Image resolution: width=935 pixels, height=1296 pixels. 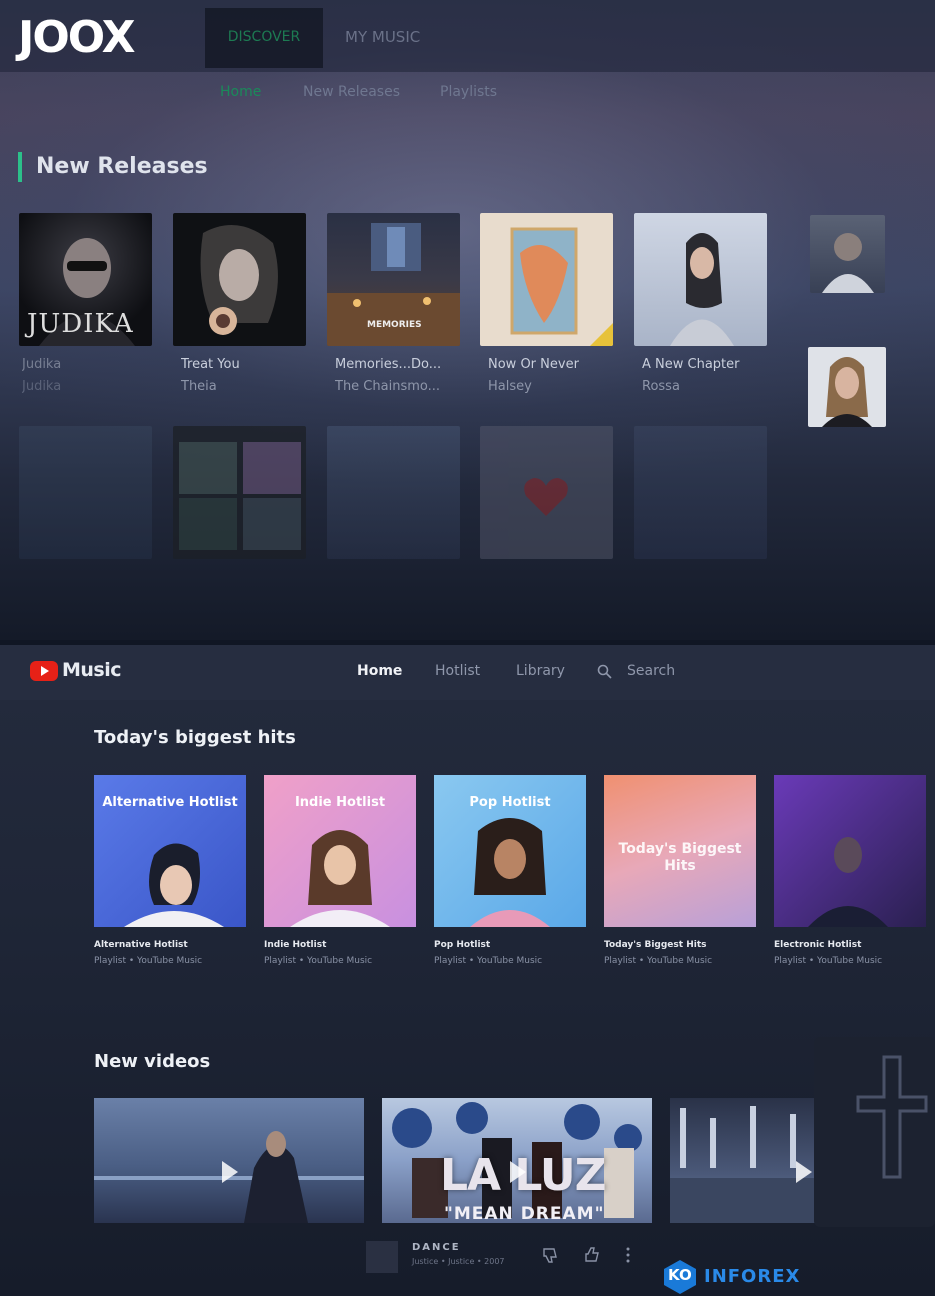 What do you see at coordinates (468, 92) in the screenshot?
I see `subtab-playlists: Playlists` at bounding box center [468, 92].